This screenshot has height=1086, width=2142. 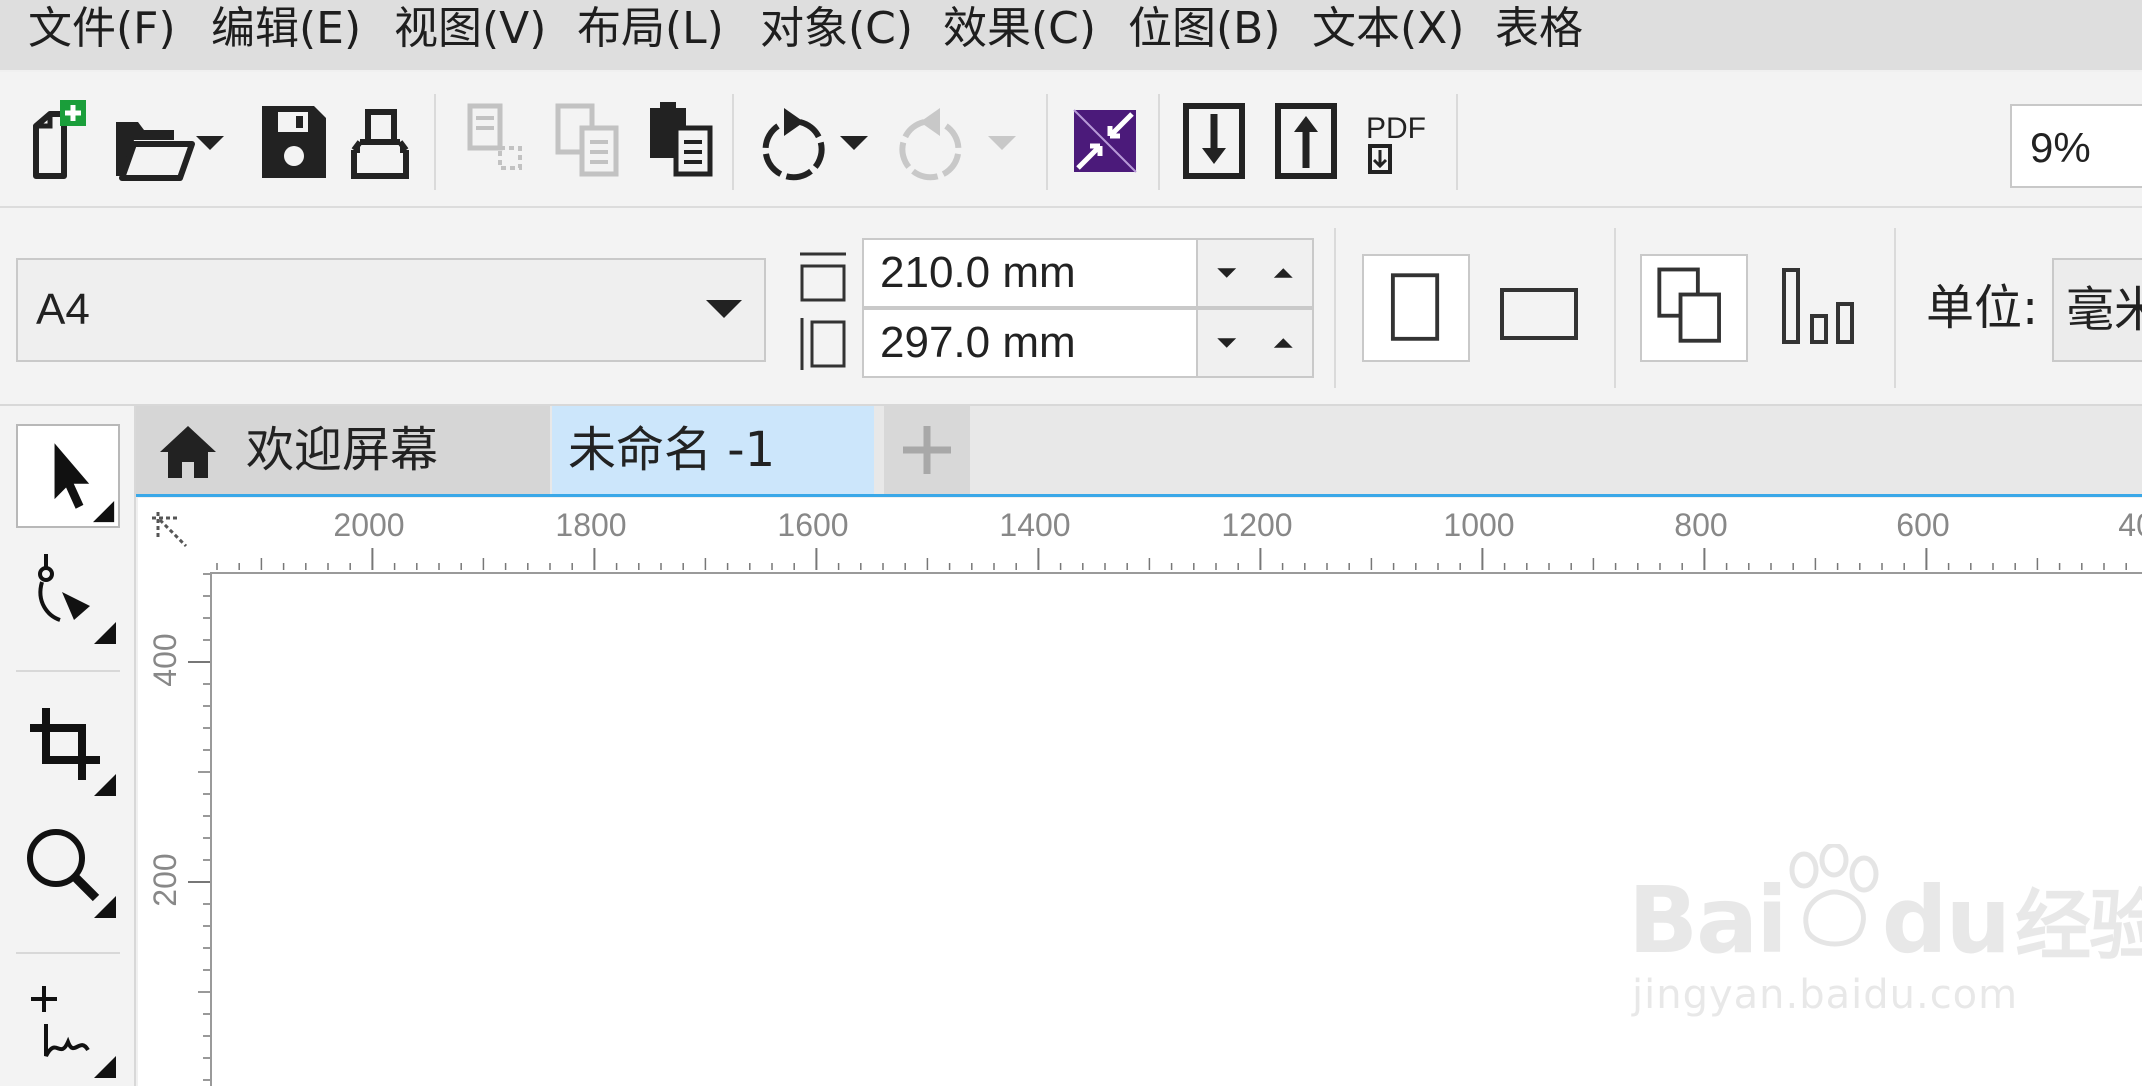 I want to click on freehand-icon, so click(x=73, y=1032).